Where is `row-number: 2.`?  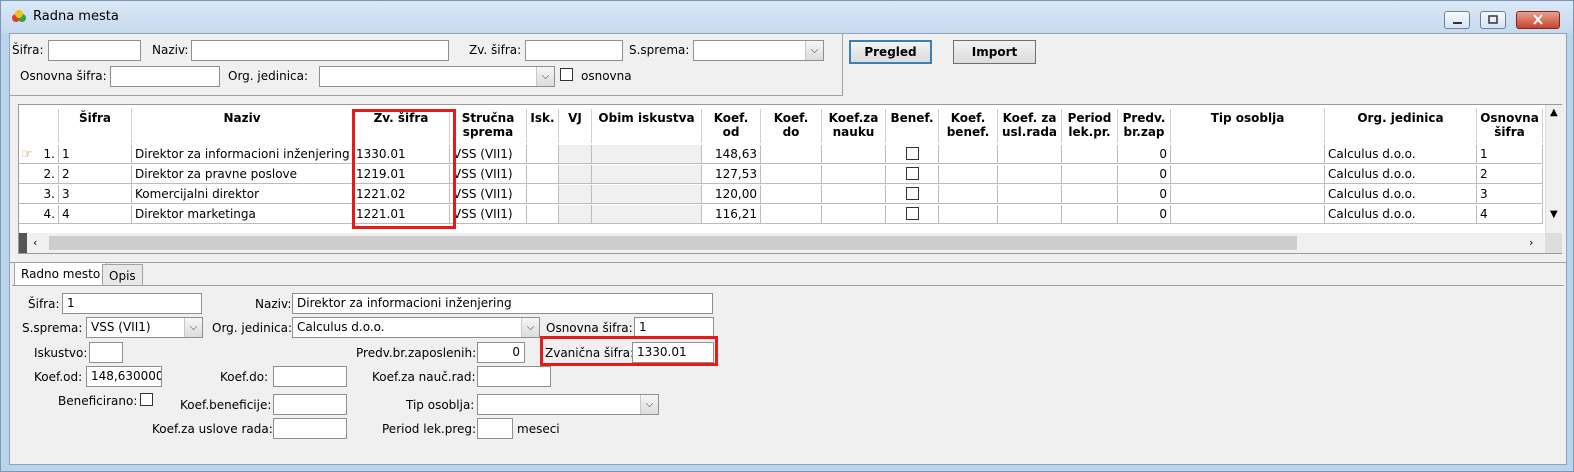
row-number: 2. is located at coordinates (39, 174).